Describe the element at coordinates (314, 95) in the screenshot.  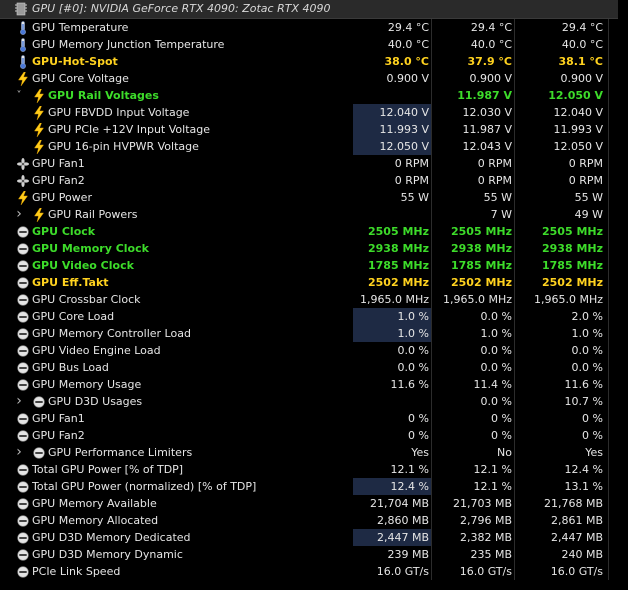
I see `sensor-row: ˅ GPU Rail Voltages 11.987 V 12.050 V` at that location.